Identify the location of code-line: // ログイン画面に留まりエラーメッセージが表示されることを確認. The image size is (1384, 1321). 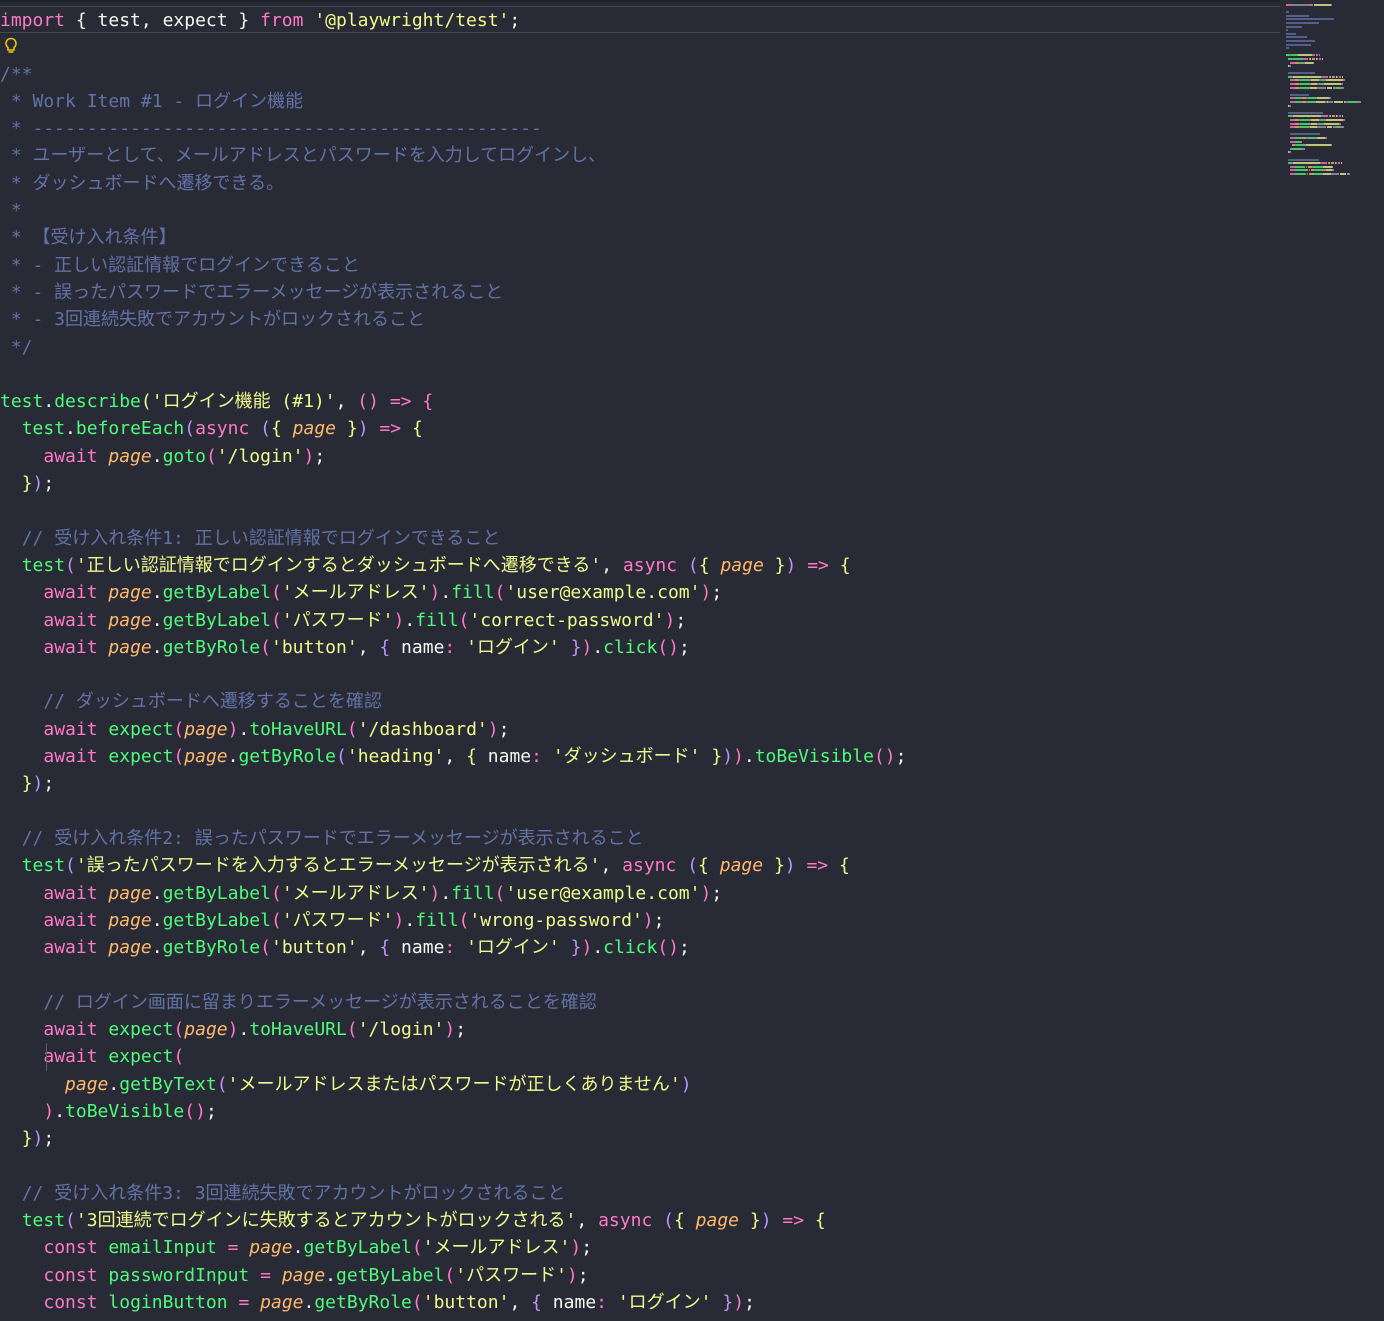
(640, 1002).